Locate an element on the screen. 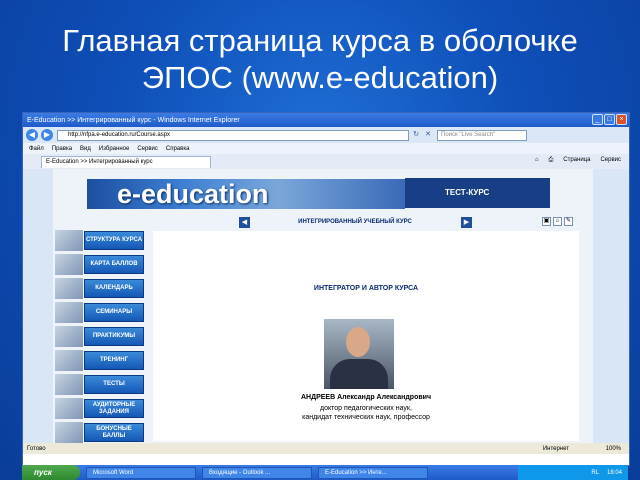 The width and height of the screenshot is (640, 480). page-tools: ▣ ⌂ ✎ is located at coordinates (557, 221).